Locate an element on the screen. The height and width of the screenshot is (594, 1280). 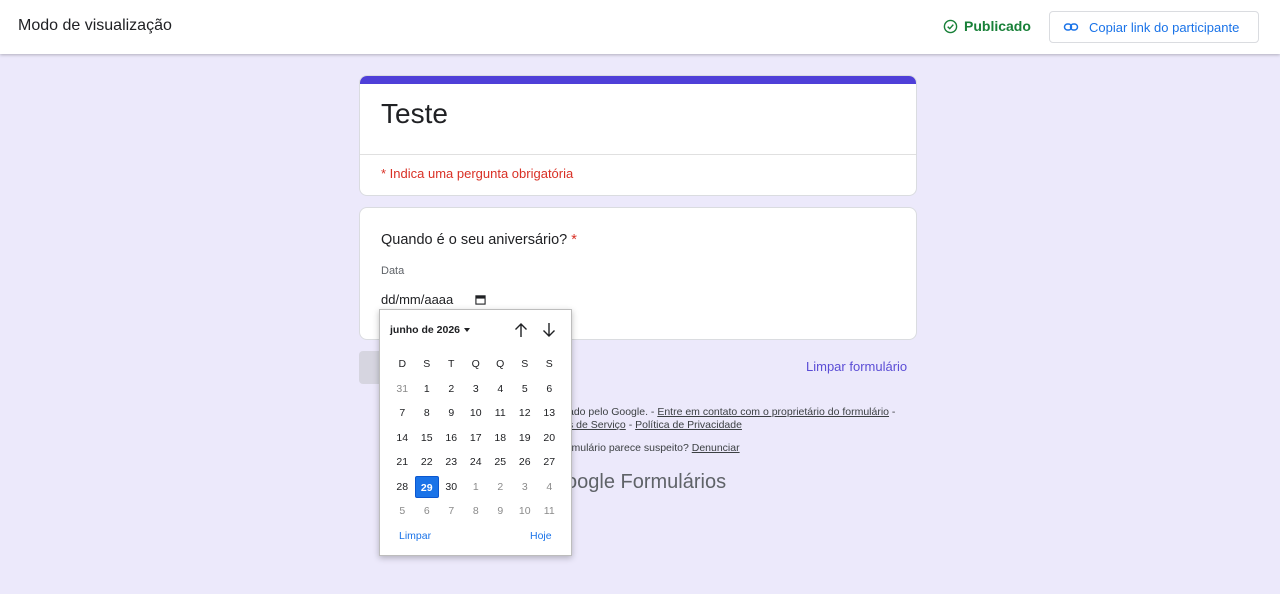
calendar-day: 17 is located at coordinates (476, 438).